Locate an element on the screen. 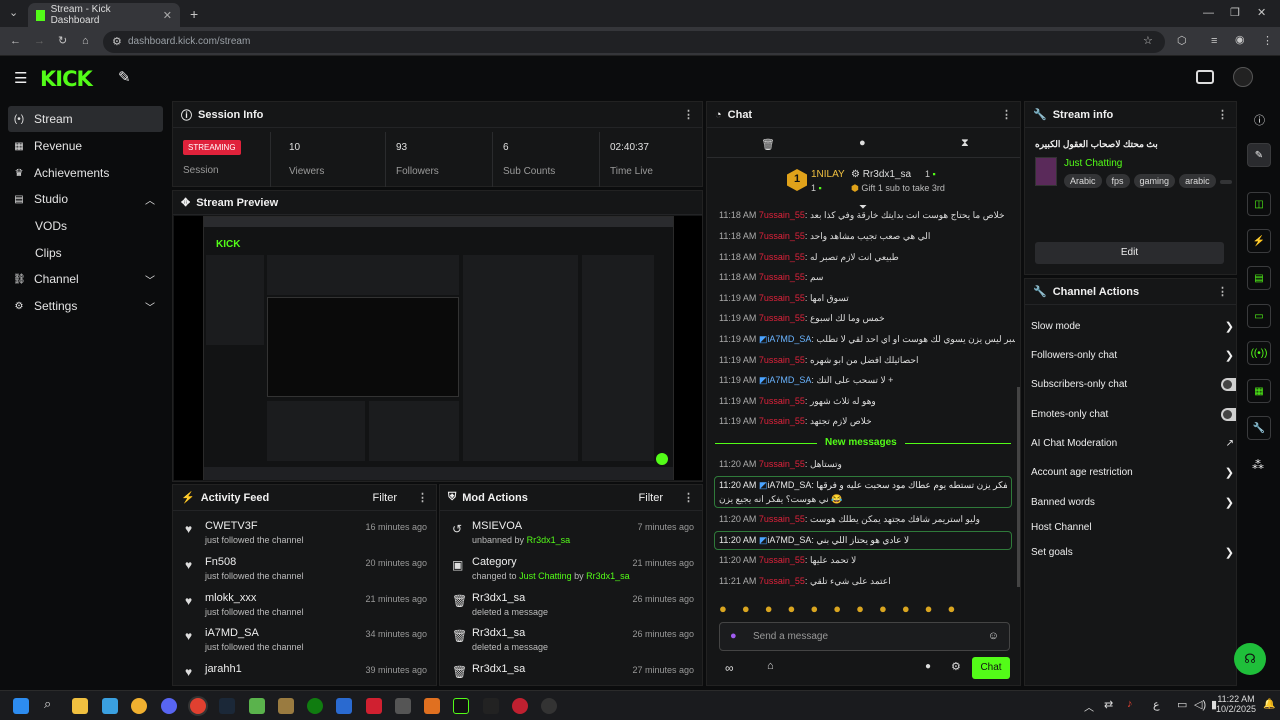 The image size is (1280, 720). gear-icon: ⚙ is located at coordinates (956, 666).